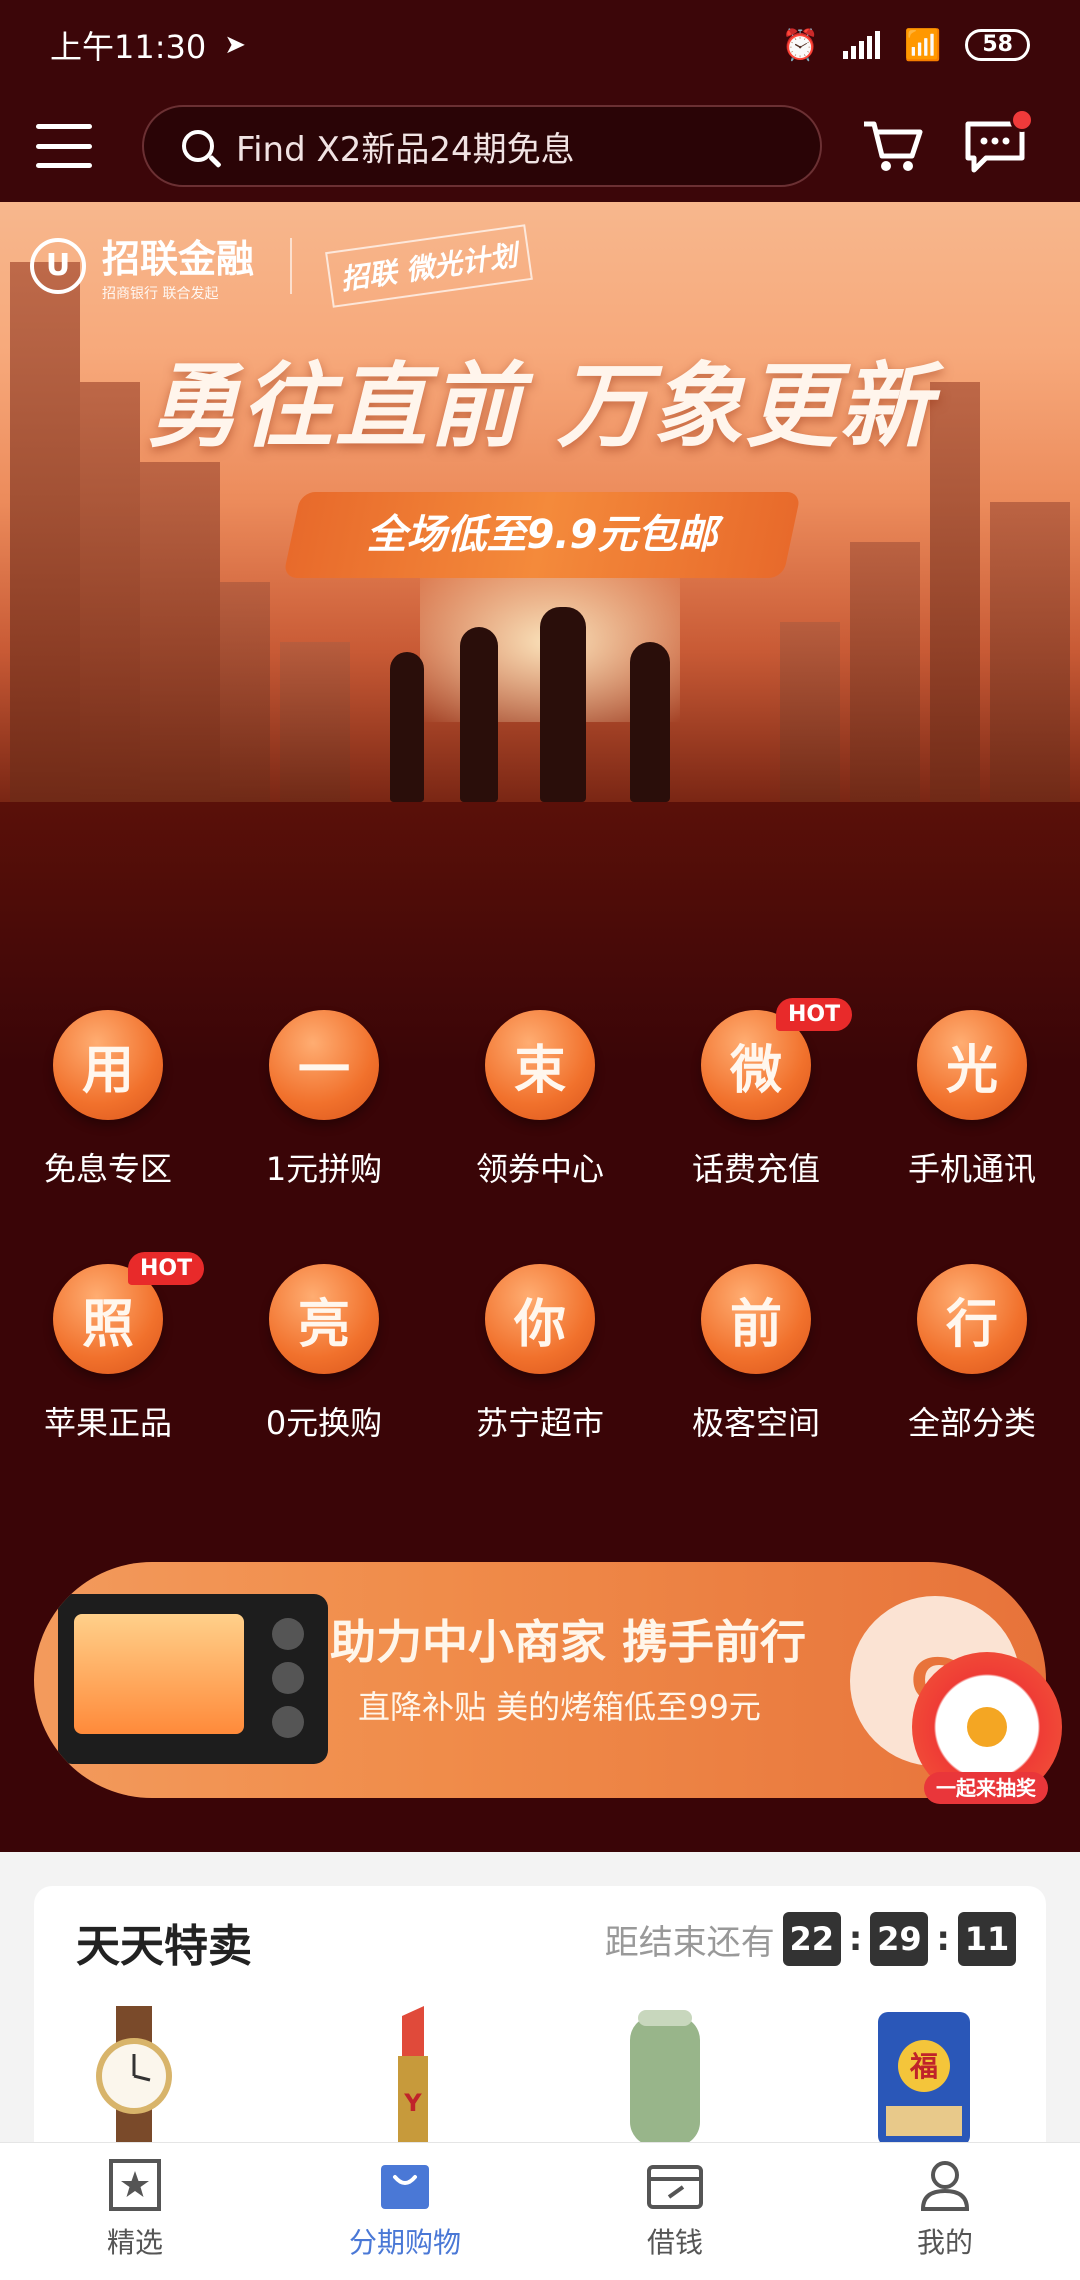  What do you see at coordinates (324, 1423) in the screenshot?
I see `category-label: 0元换购` at bounding box center [324, 1423].